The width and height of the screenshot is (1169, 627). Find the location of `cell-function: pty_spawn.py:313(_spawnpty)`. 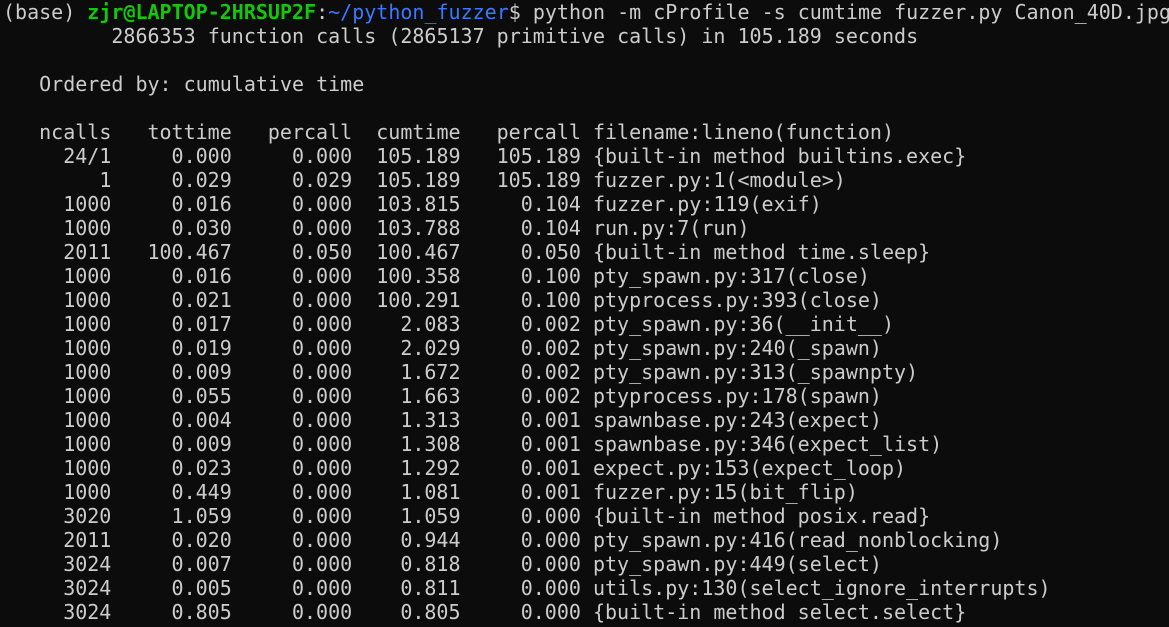

cell-function: pty_spawn.py:313(_spawnpty) is located at coordinates (755, 372).